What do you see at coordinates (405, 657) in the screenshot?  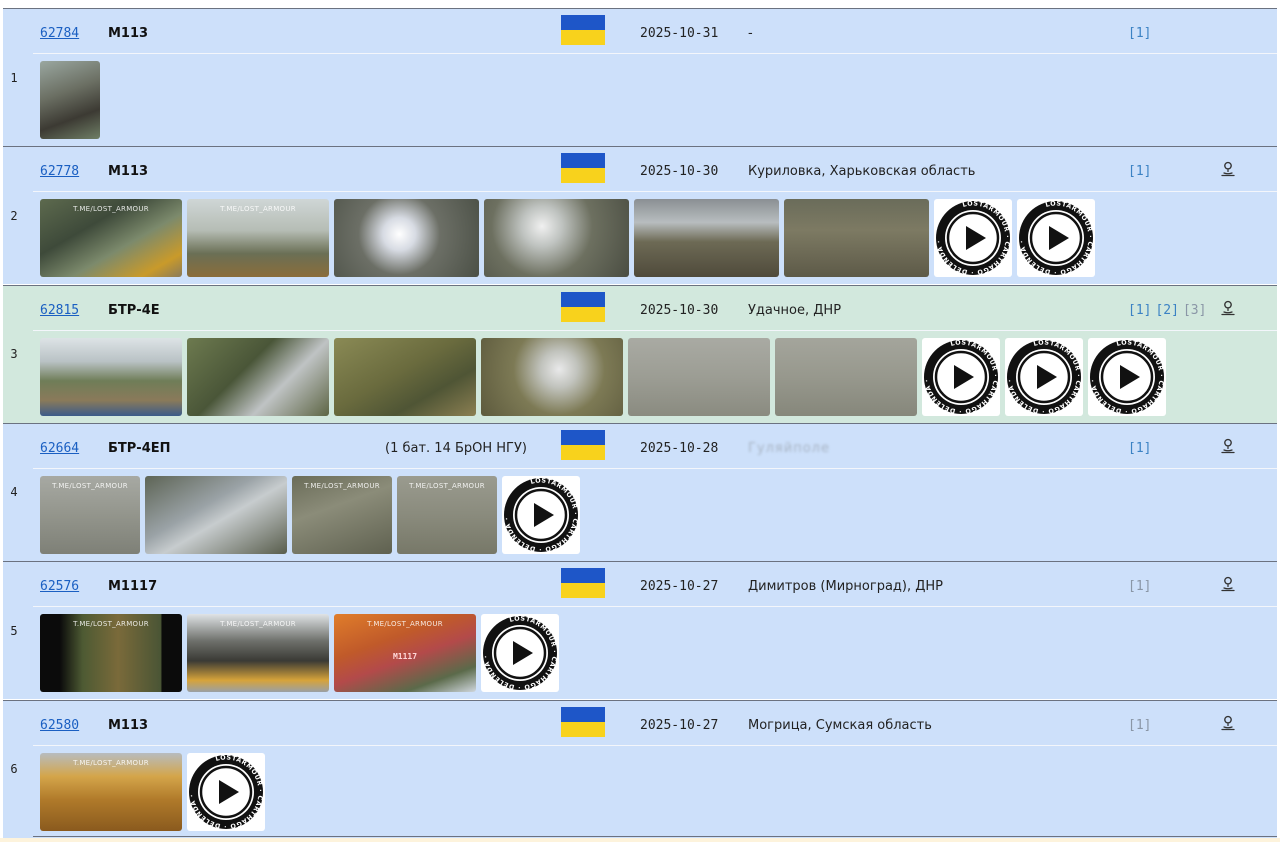 I see `overlay-tag: M1117` at bounding box center [405, 657].